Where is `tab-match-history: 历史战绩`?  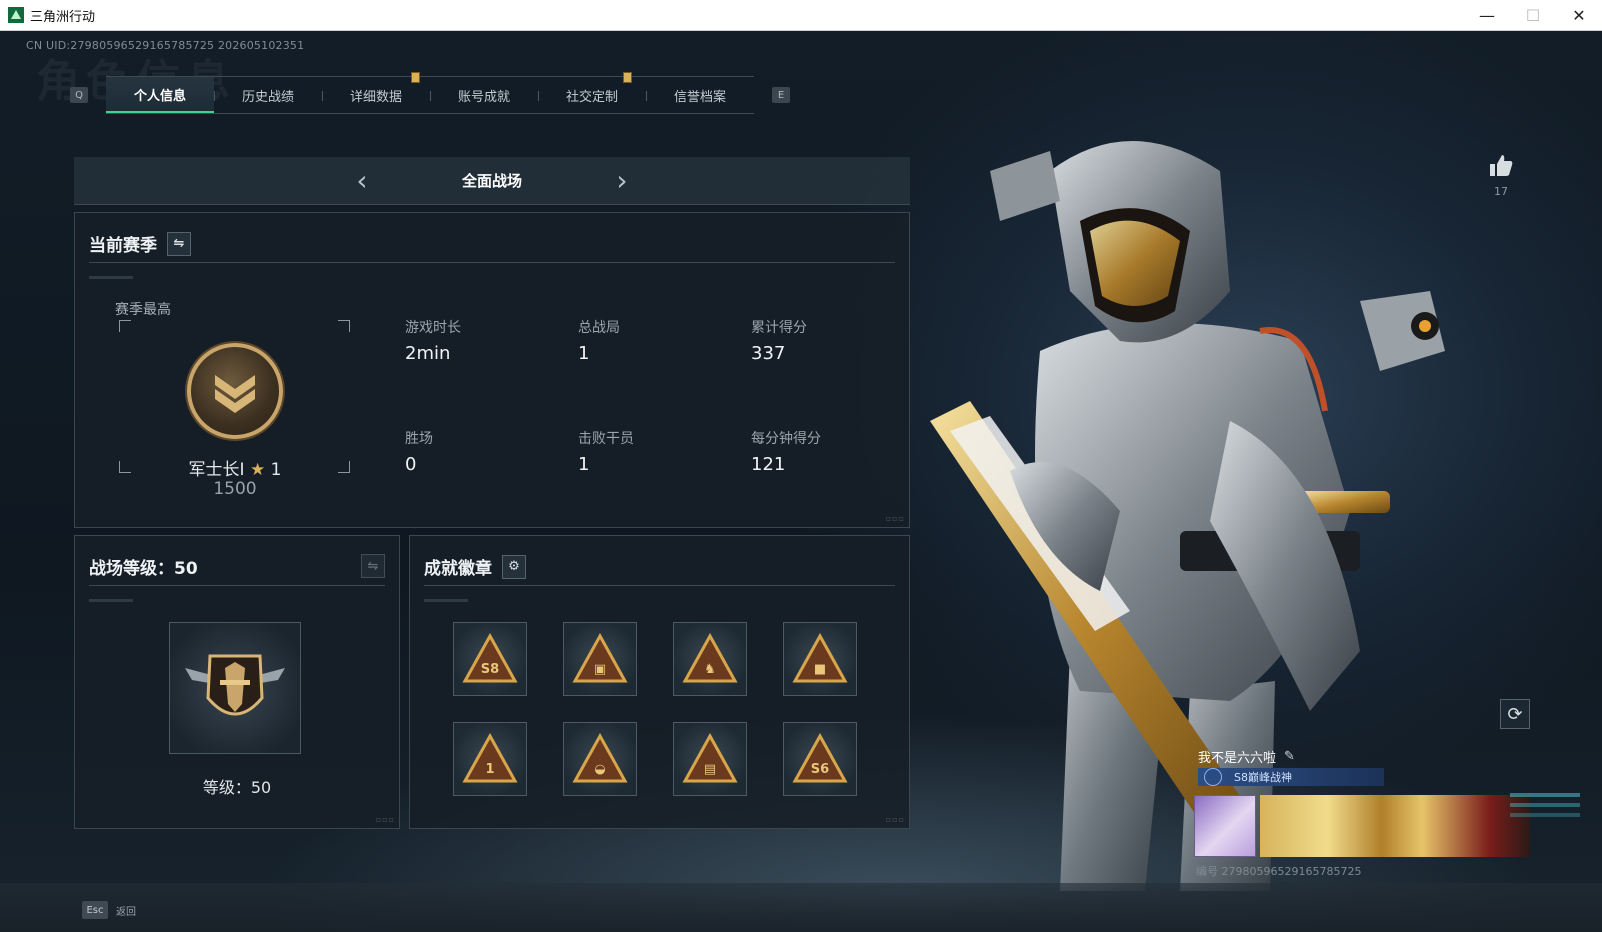 tab-match-history: 历史战绩 is located at coordinates (268, 95).